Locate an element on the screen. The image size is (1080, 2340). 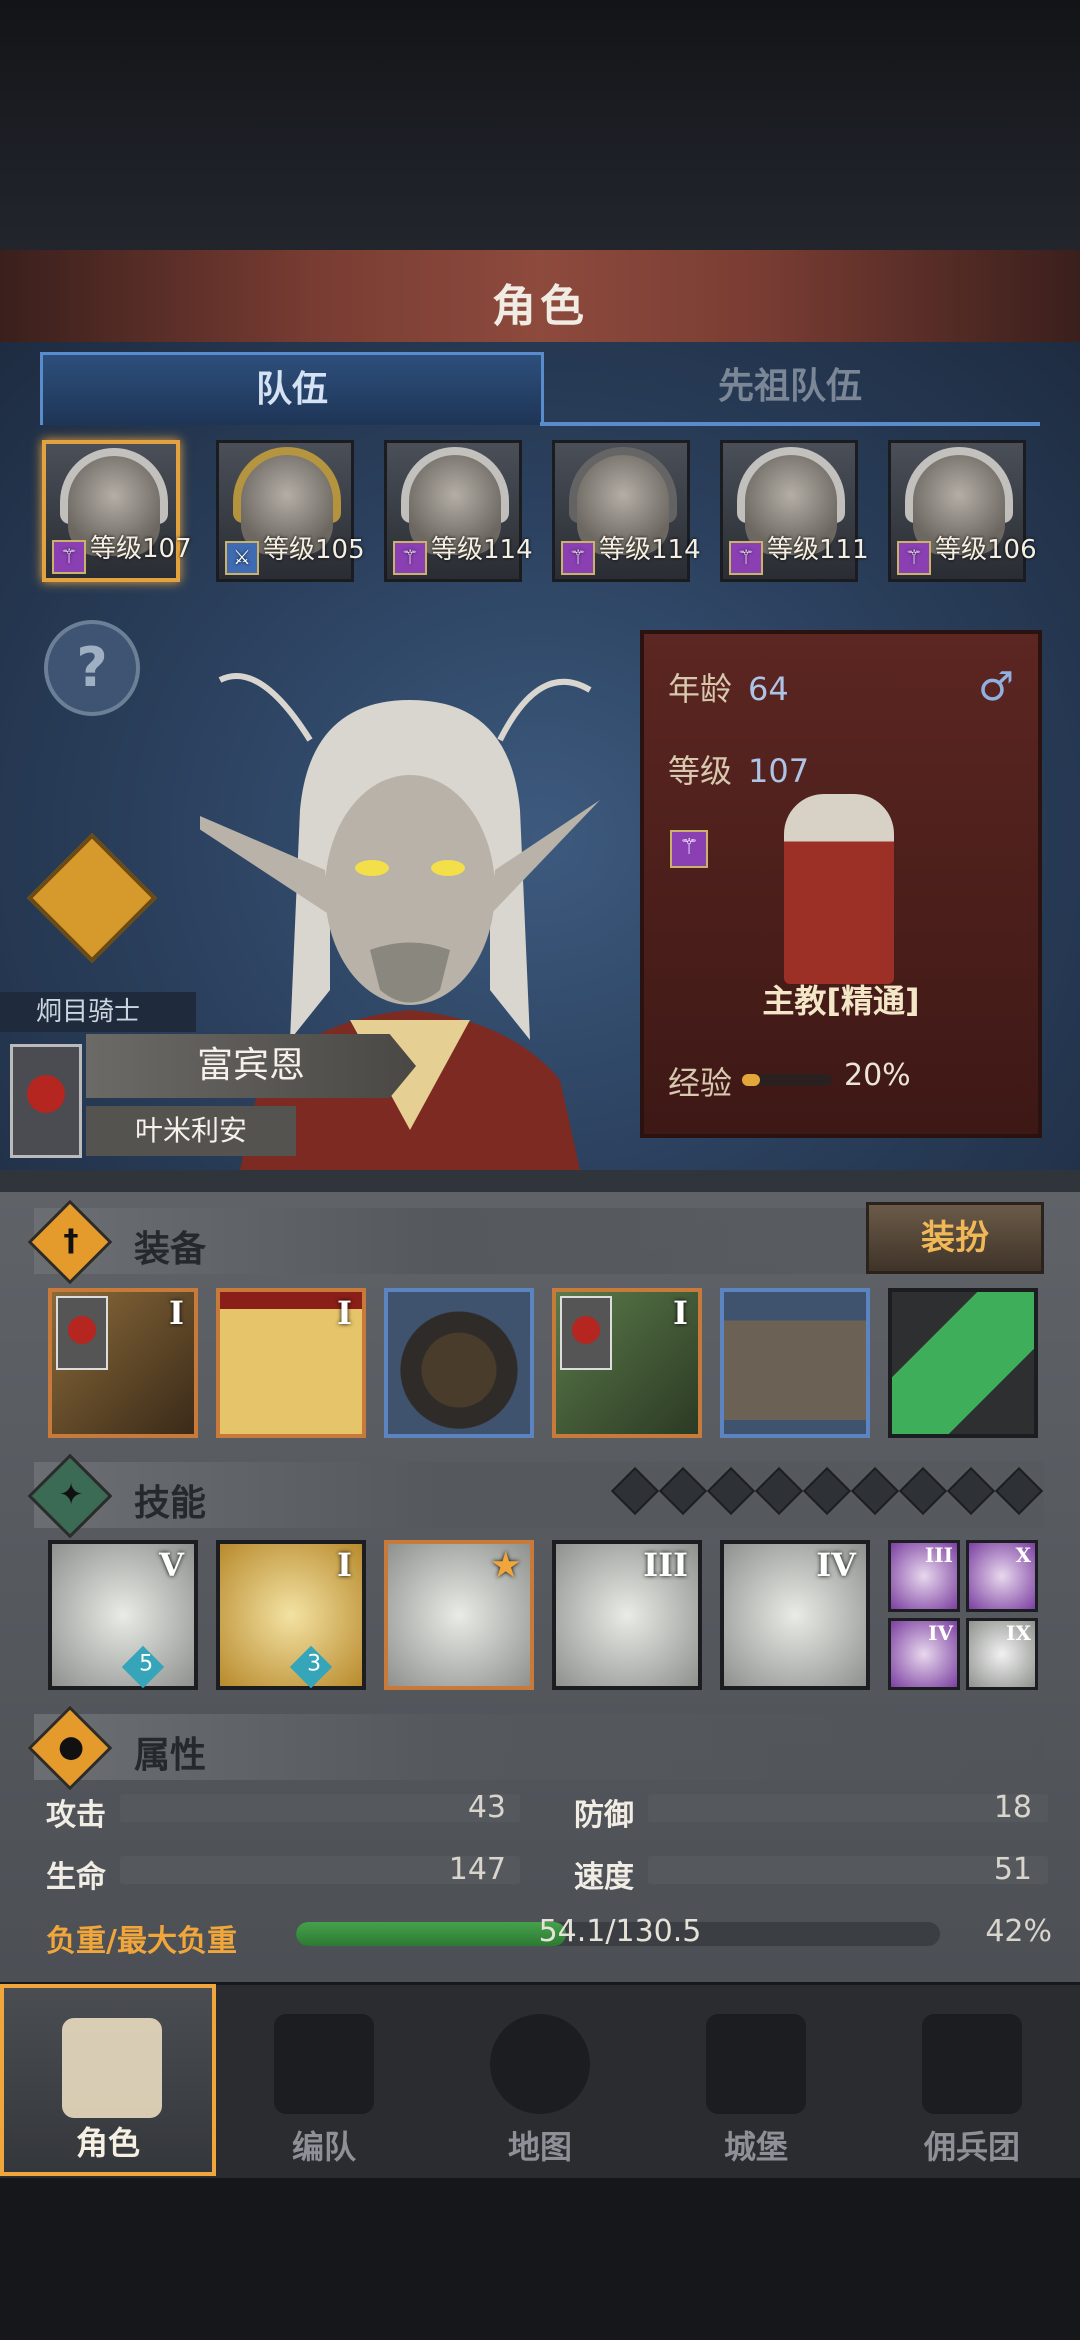
age-label: 年龄 is located at coordinates (700, 689).